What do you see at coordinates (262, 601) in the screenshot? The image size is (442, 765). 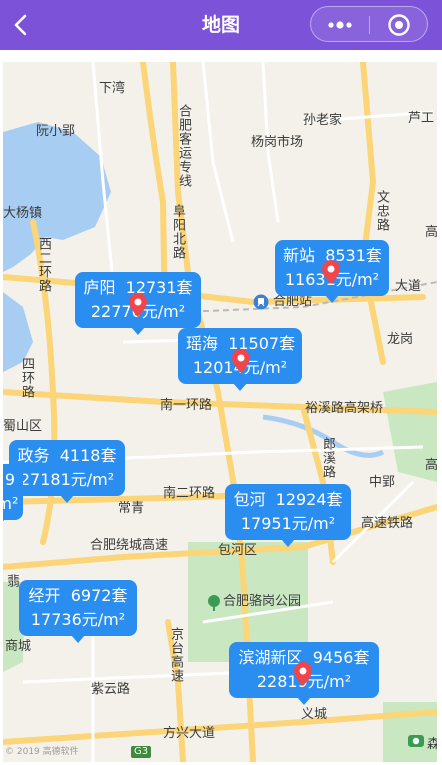 I see `label-hefeiluogangpark: 合肥骆岗公园` at bounding box center [262, 601].